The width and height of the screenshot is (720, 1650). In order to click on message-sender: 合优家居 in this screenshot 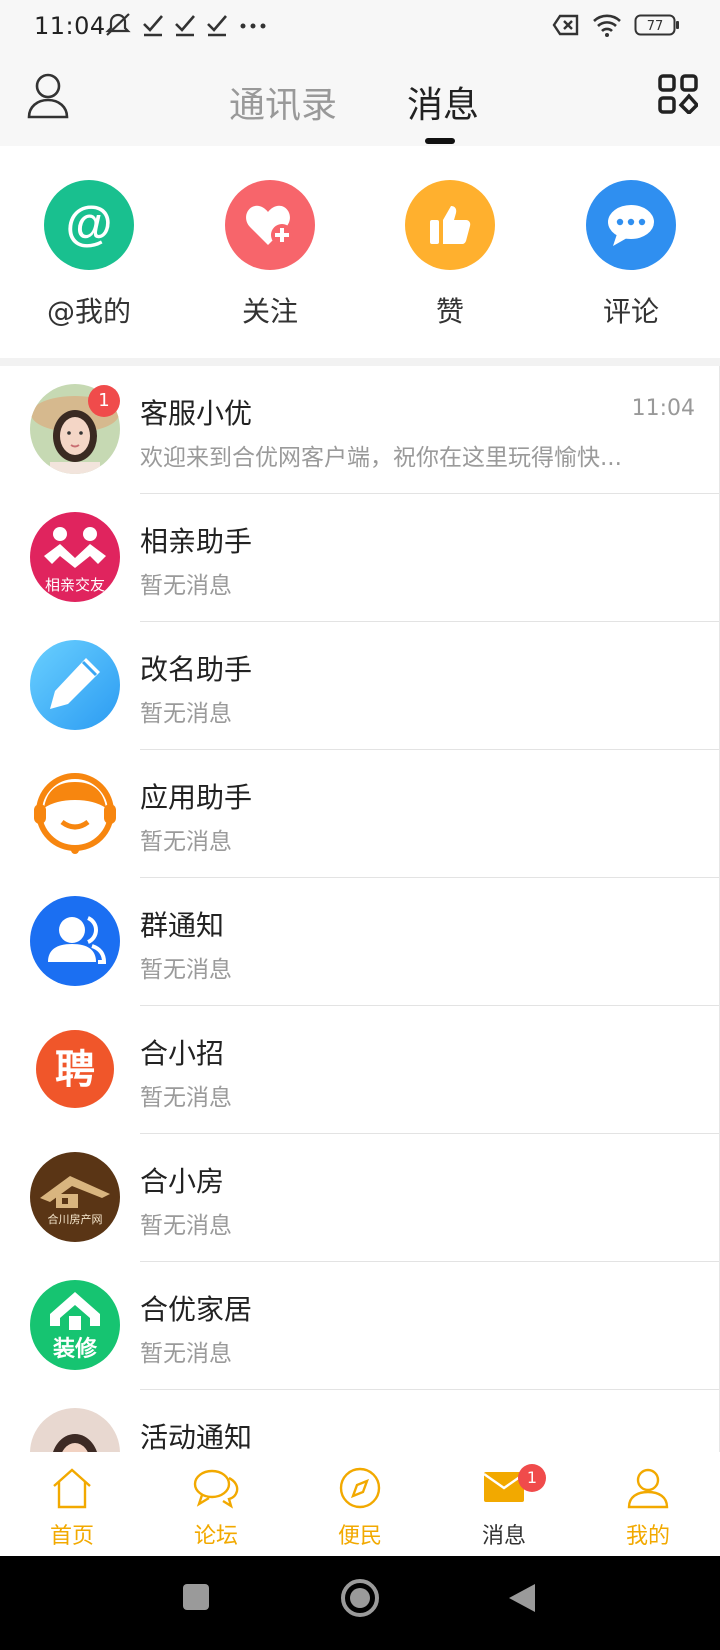, I will do `click(196, 1309)`.